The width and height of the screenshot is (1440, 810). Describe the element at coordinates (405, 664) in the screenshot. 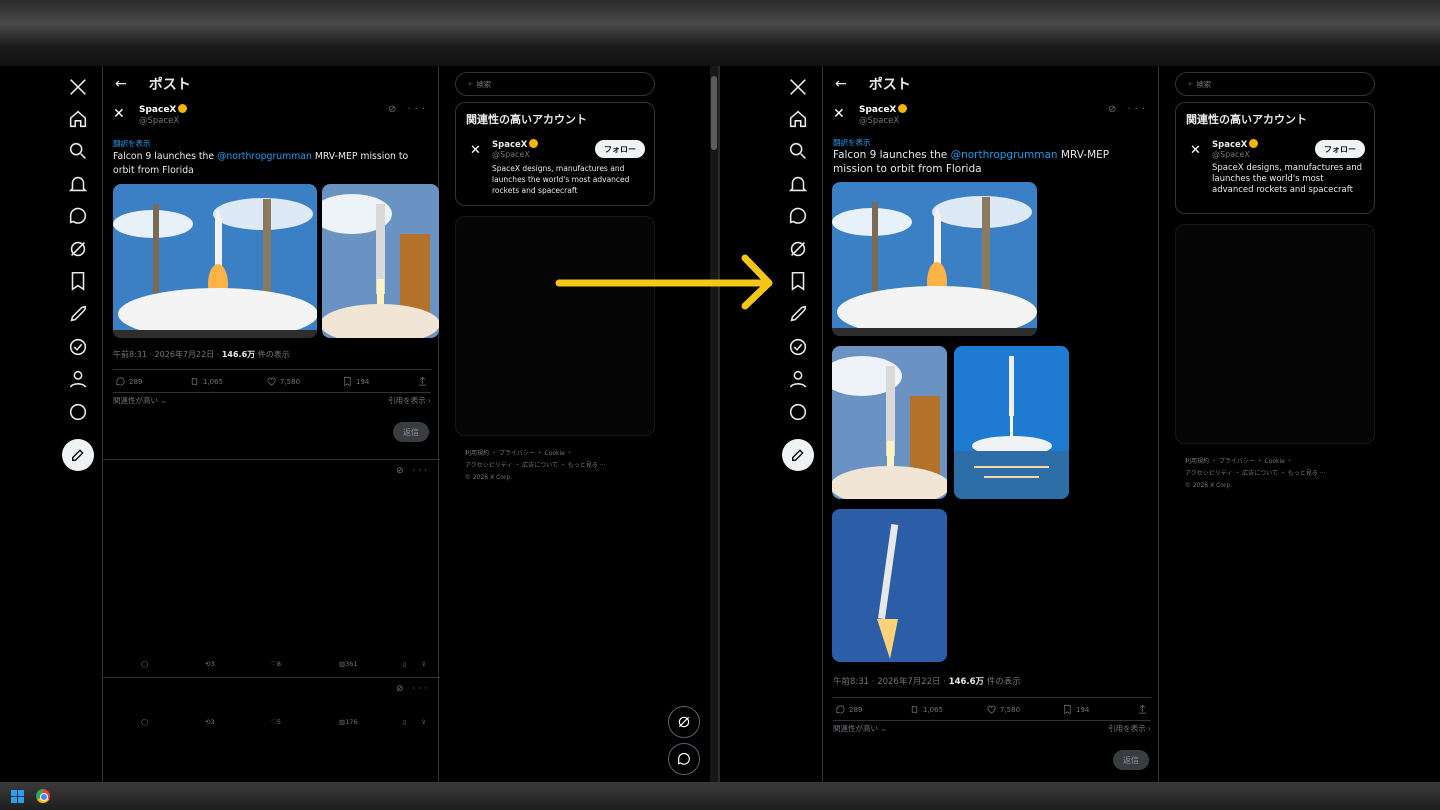

I see `reply-1-bookmark-icon: ▯` at that location.